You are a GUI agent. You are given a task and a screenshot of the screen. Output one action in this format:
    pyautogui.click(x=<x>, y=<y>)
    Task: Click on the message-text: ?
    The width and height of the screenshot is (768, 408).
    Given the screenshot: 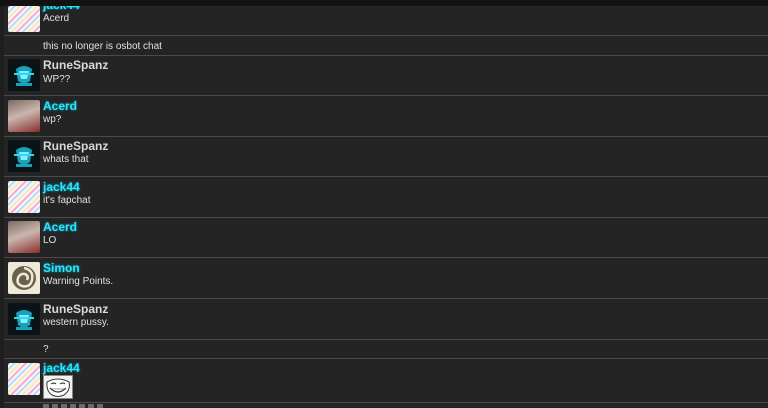 What is the action you would take?
    pyautogui.click(x=46, y=349)
    